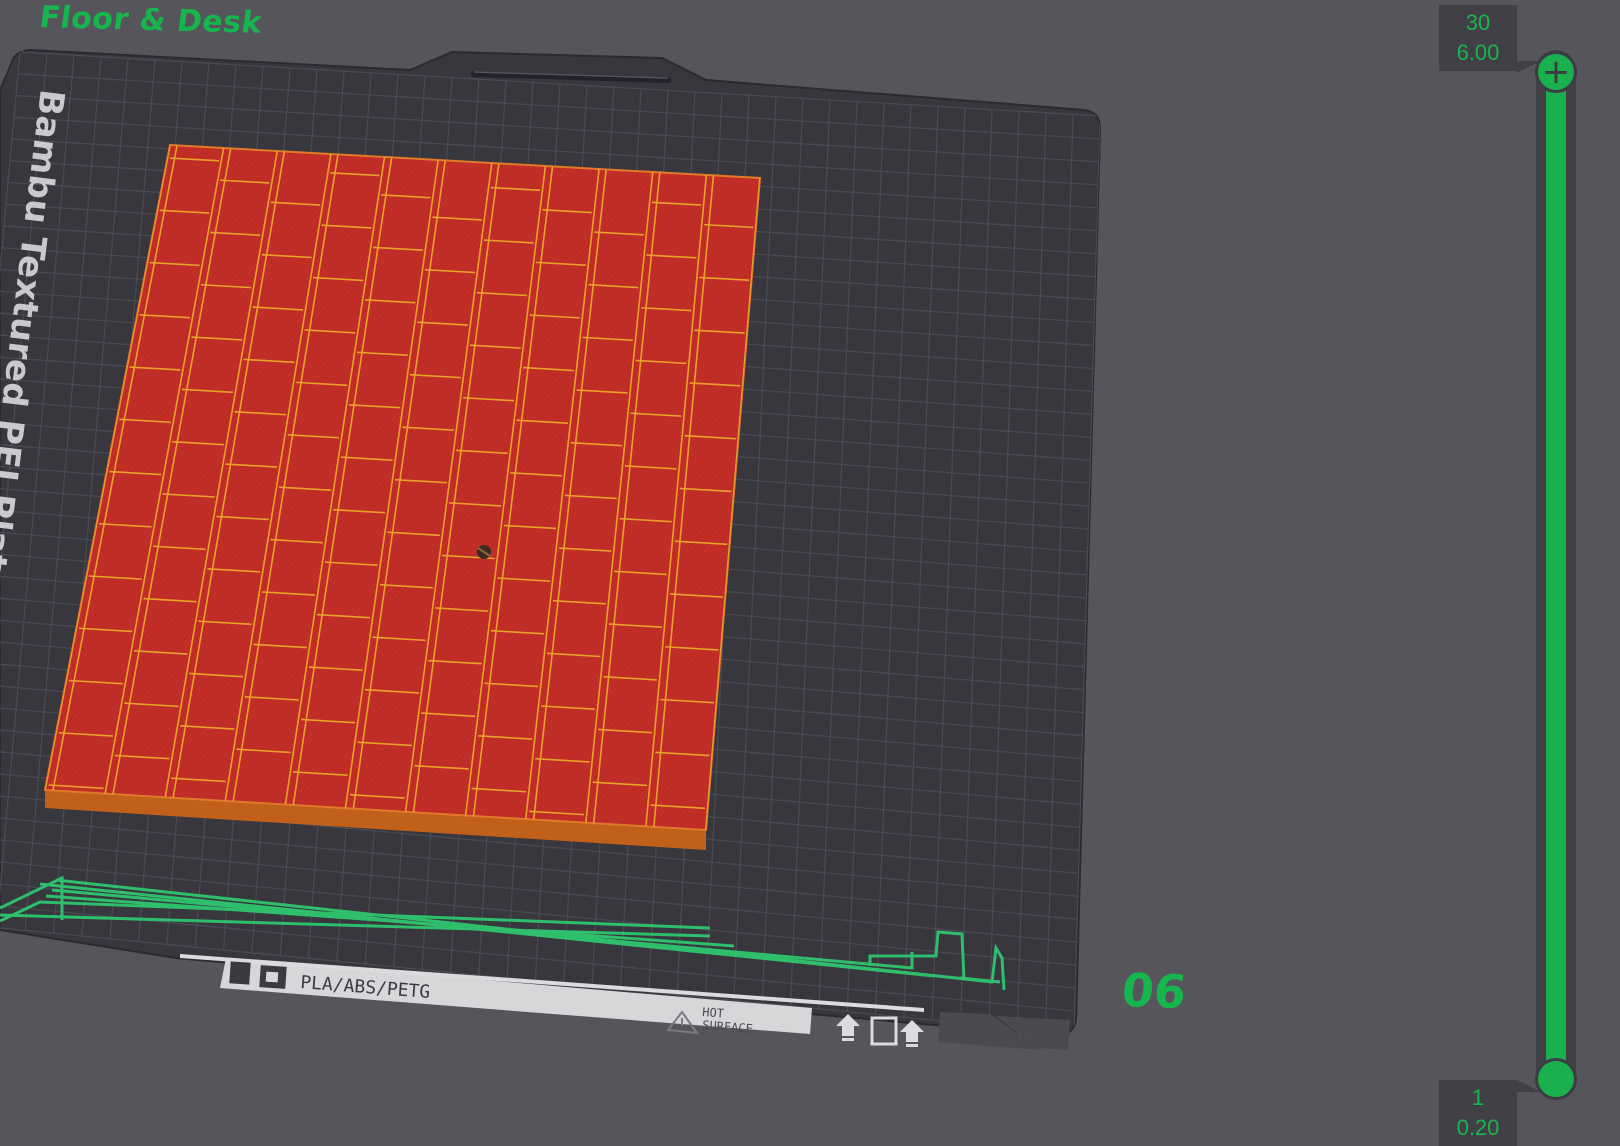 Image resolution: width=1620 pixels, height=1146 pixels. What do you see at coordinates (1556, 575) in the screenshot?
I see `slider-range-fill` at bounding box center [1556, 575].